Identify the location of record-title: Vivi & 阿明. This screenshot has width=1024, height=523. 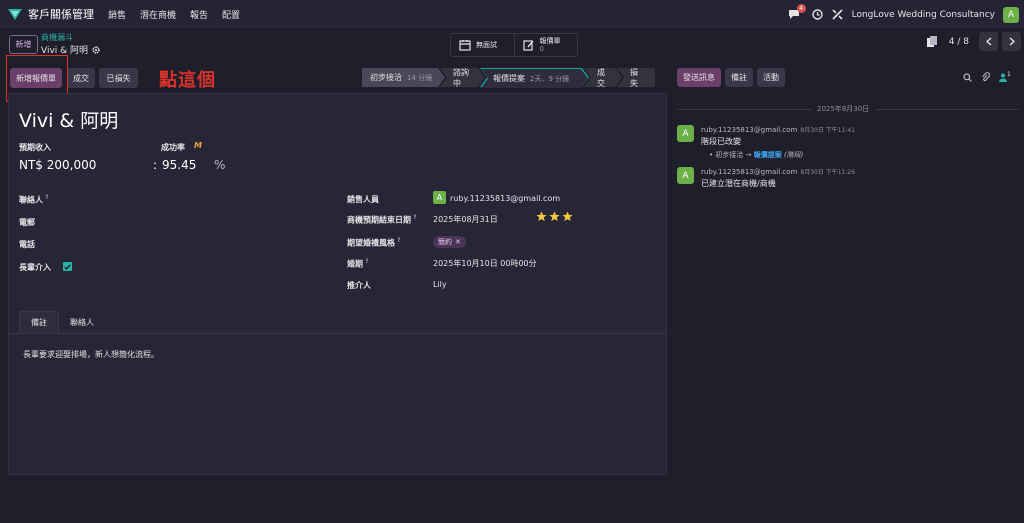
(68, 119).